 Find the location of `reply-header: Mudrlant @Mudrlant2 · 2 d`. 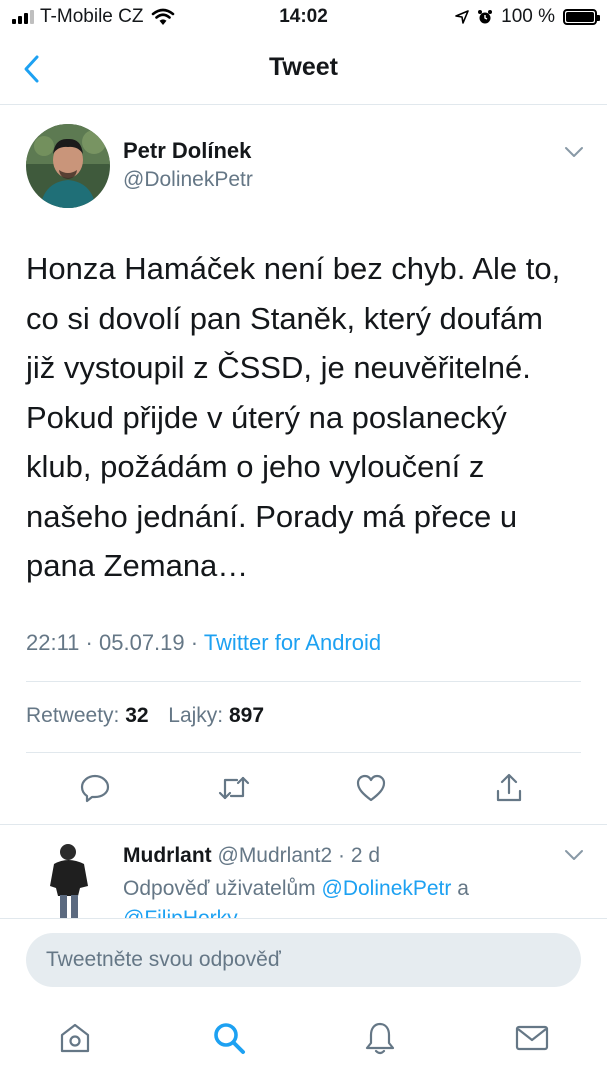

reply-header: Mudrlant @Mudrlant2 · 2 d is located at coordinates (252, 855).